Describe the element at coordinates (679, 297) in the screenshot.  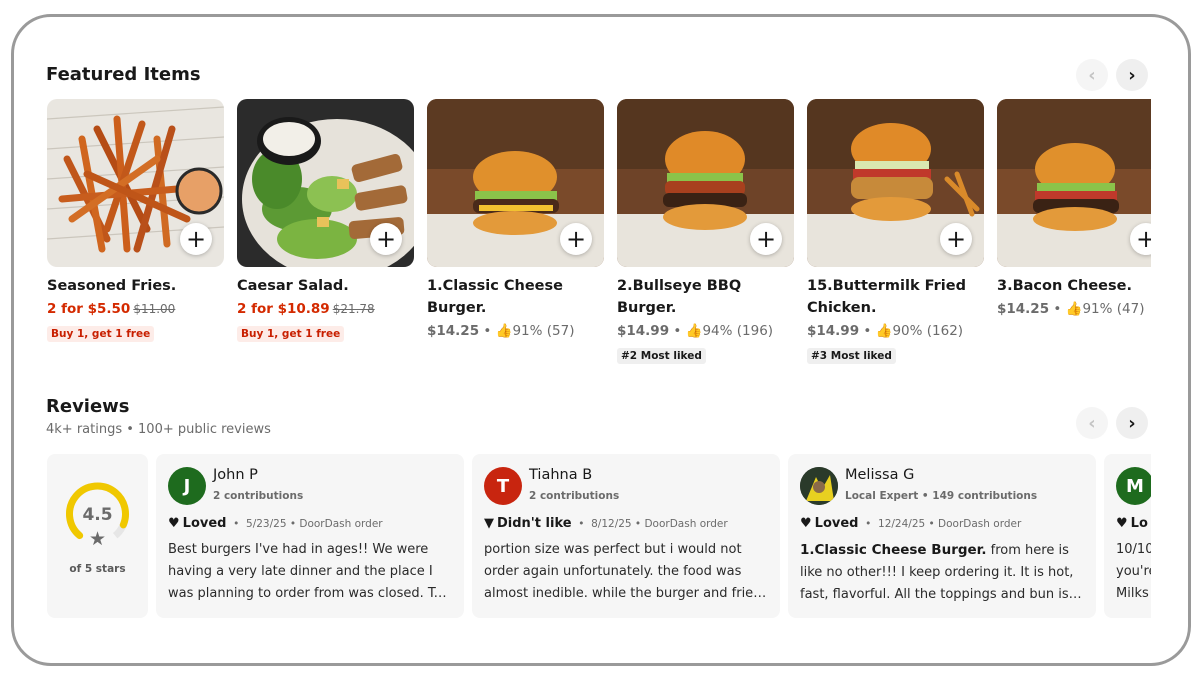
I see `item-name: 2.Bullseye BBQ Burger.` at that location.